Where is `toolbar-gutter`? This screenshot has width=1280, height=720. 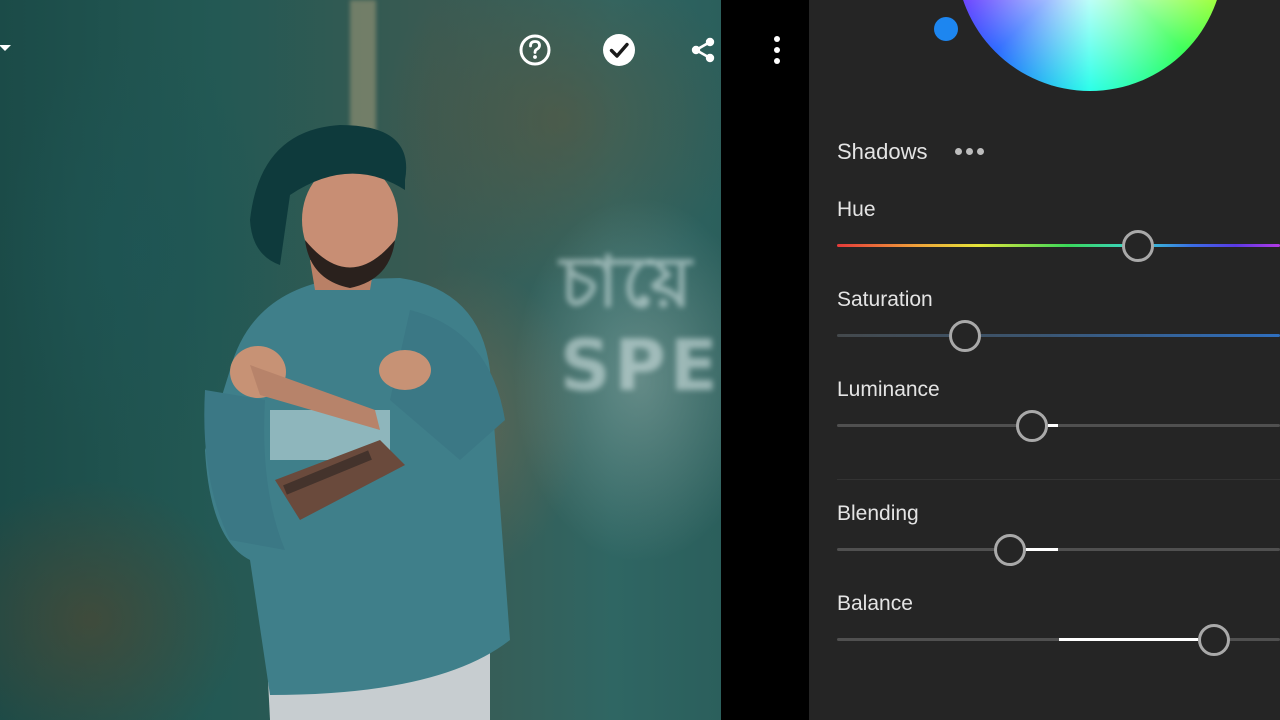
toolbar-gutter is located at coordinates (765, 360).